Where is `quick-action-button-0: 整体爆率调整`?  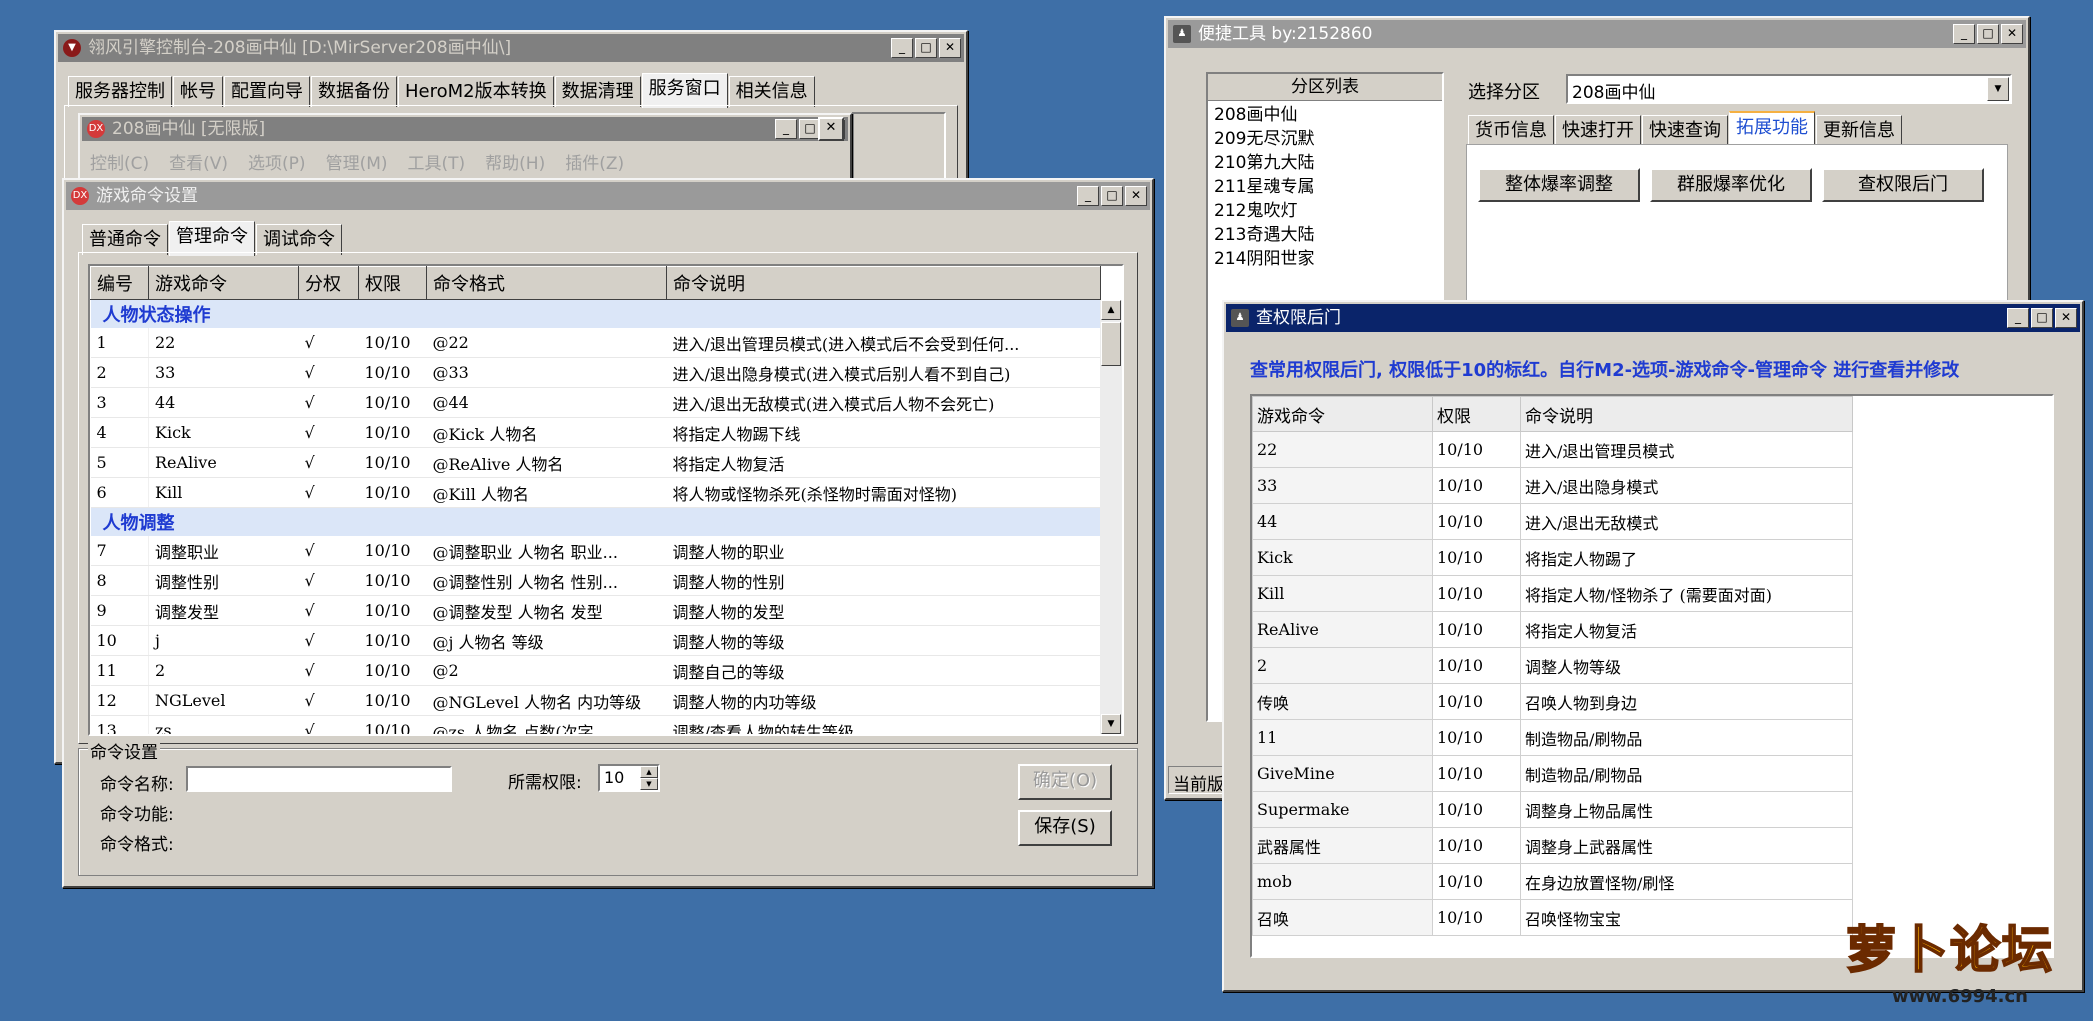
quick-action-button-0: 整体爆率调整 is located at coordinates (1559, 185).